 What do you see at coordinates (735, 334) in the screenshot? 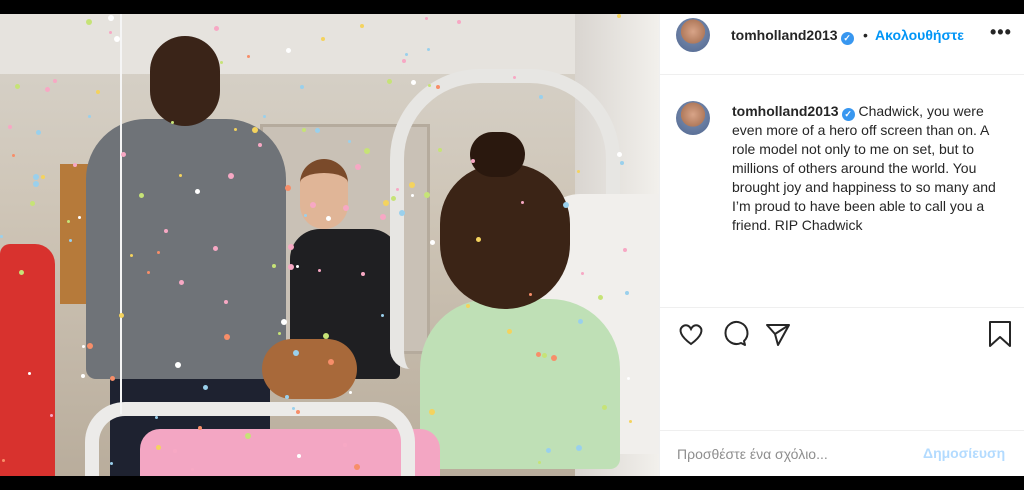
I see `comment-icon` at bounding box center [735, 334].